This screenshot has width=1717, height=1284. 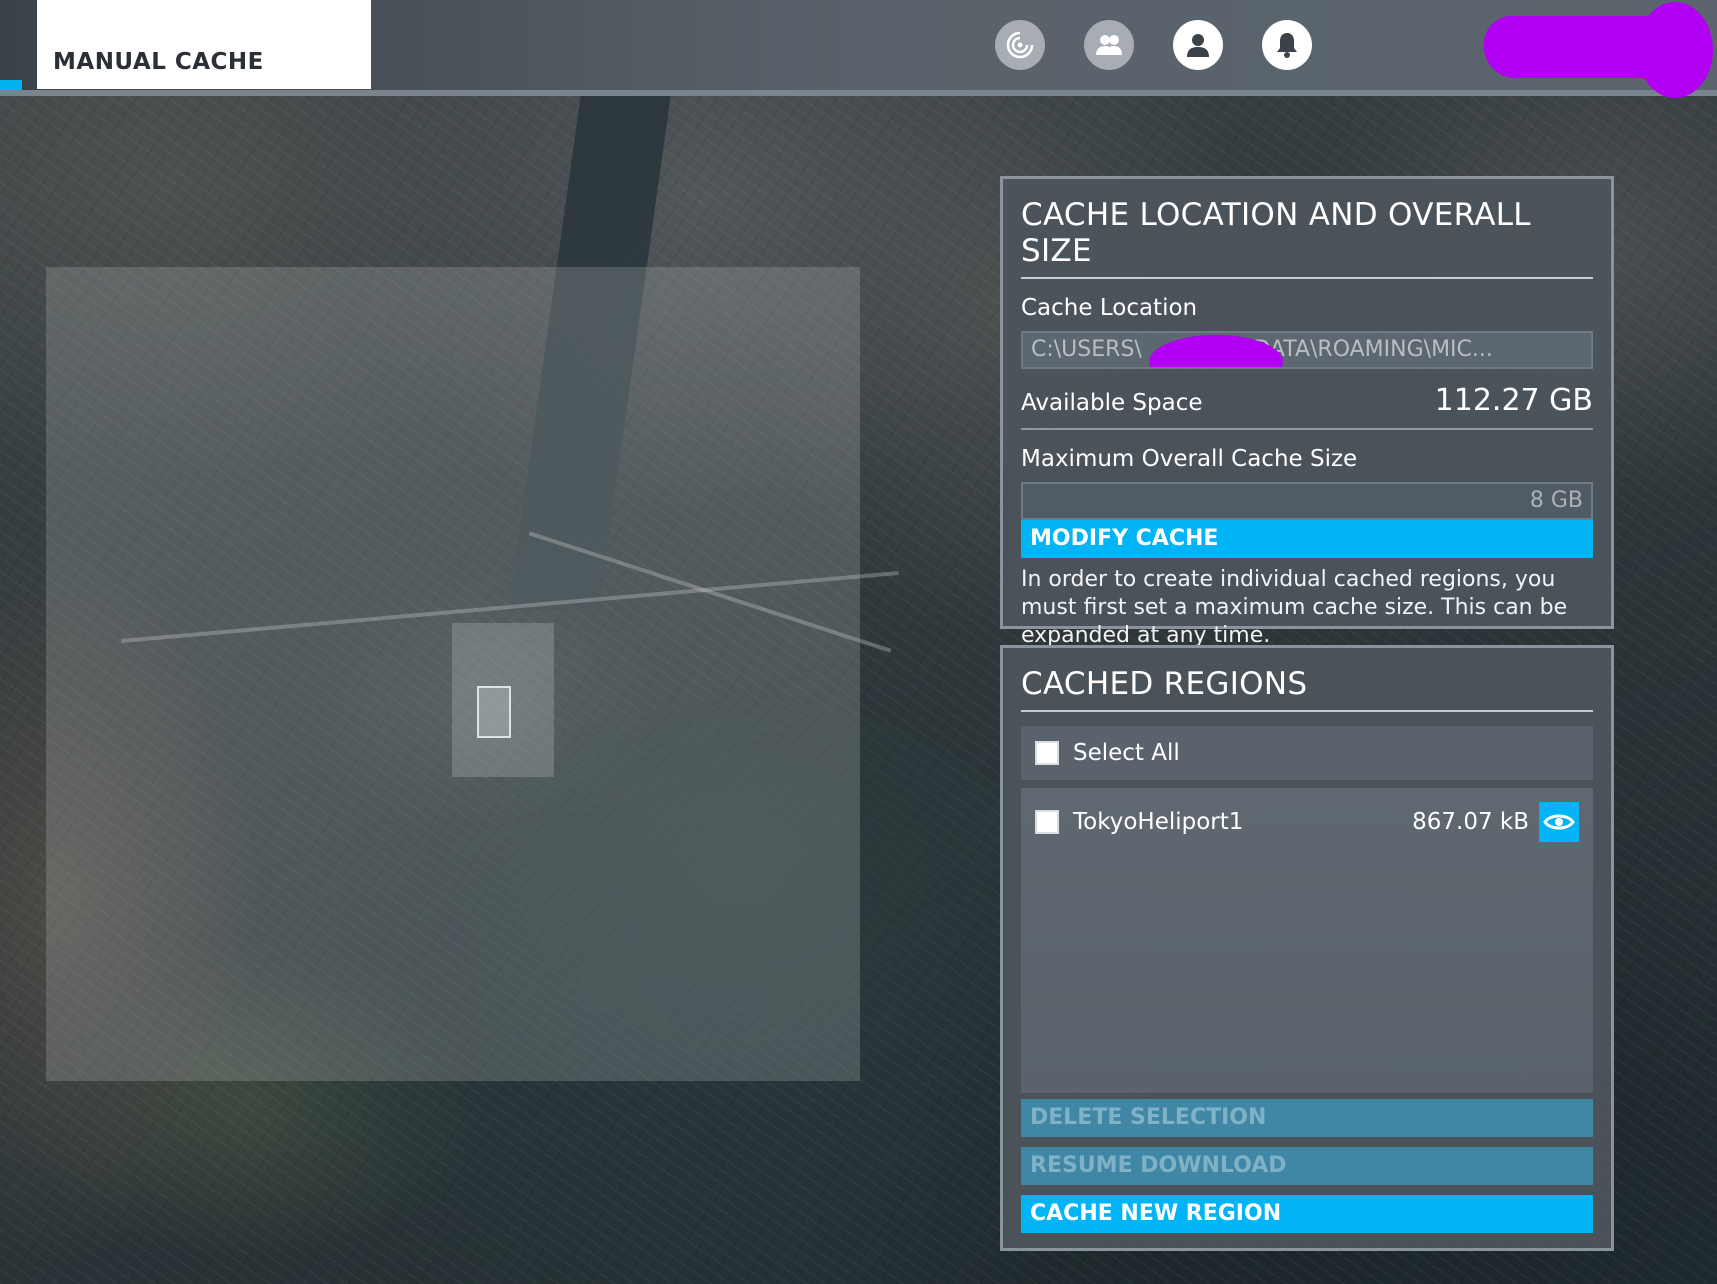 What do you see at coordinates (1307, 822) in the screenshot?
I see `list-item: TokyoHeliport1 867.07 kB` at bounding box center [1307, 822].